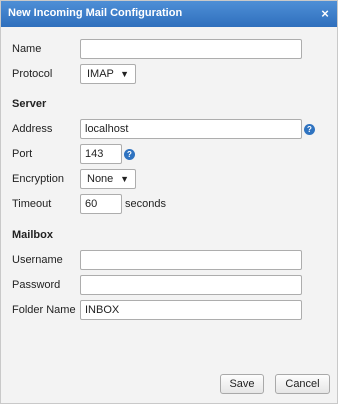  What do you see at coordinates (27, 49) in the screenshot?
I see `name-label: Name` at bounding box center [27, 49].